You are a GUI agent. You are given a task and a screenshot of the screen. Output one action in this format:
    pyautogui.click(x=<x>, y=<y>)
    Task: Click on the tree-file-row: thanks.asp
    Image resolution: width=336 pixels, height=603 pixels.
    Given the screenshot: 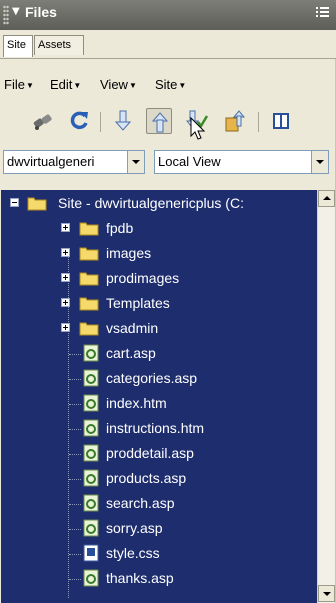 What is the action you would take?
    pyautogui.click(x=159, y=579)
    